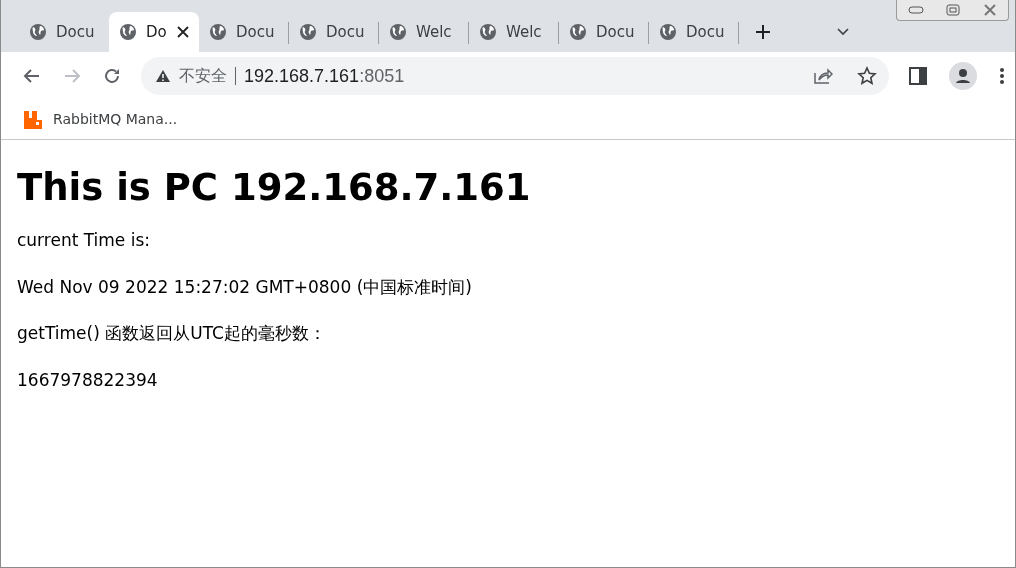 The height and width of the screenshot is (568, 1016). Describe the element at coordinates (843, 32) in the screenshot. I see `chevron-down-icon` at that location.